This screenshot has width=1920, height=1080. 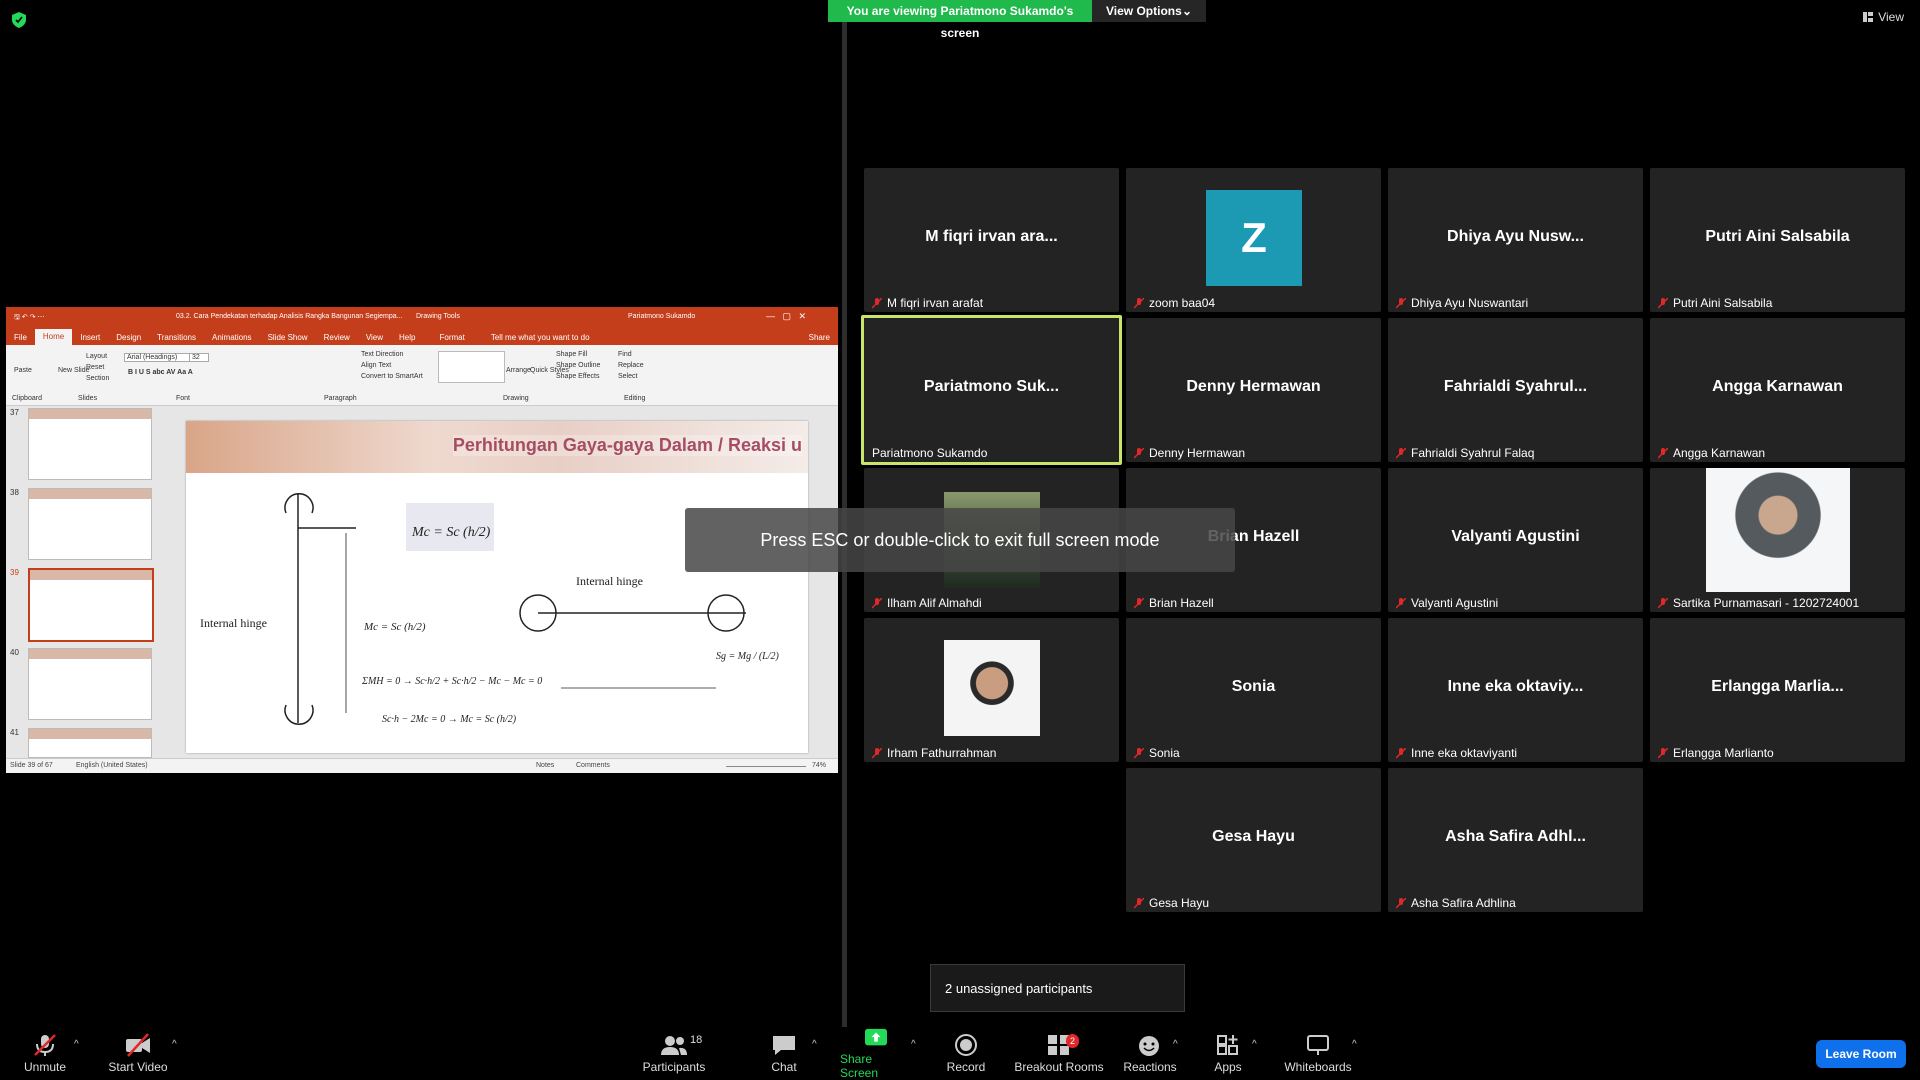 I want to click on unassigned-participants-popup: 2 unassigned participants, so click(x=1057, y=988).